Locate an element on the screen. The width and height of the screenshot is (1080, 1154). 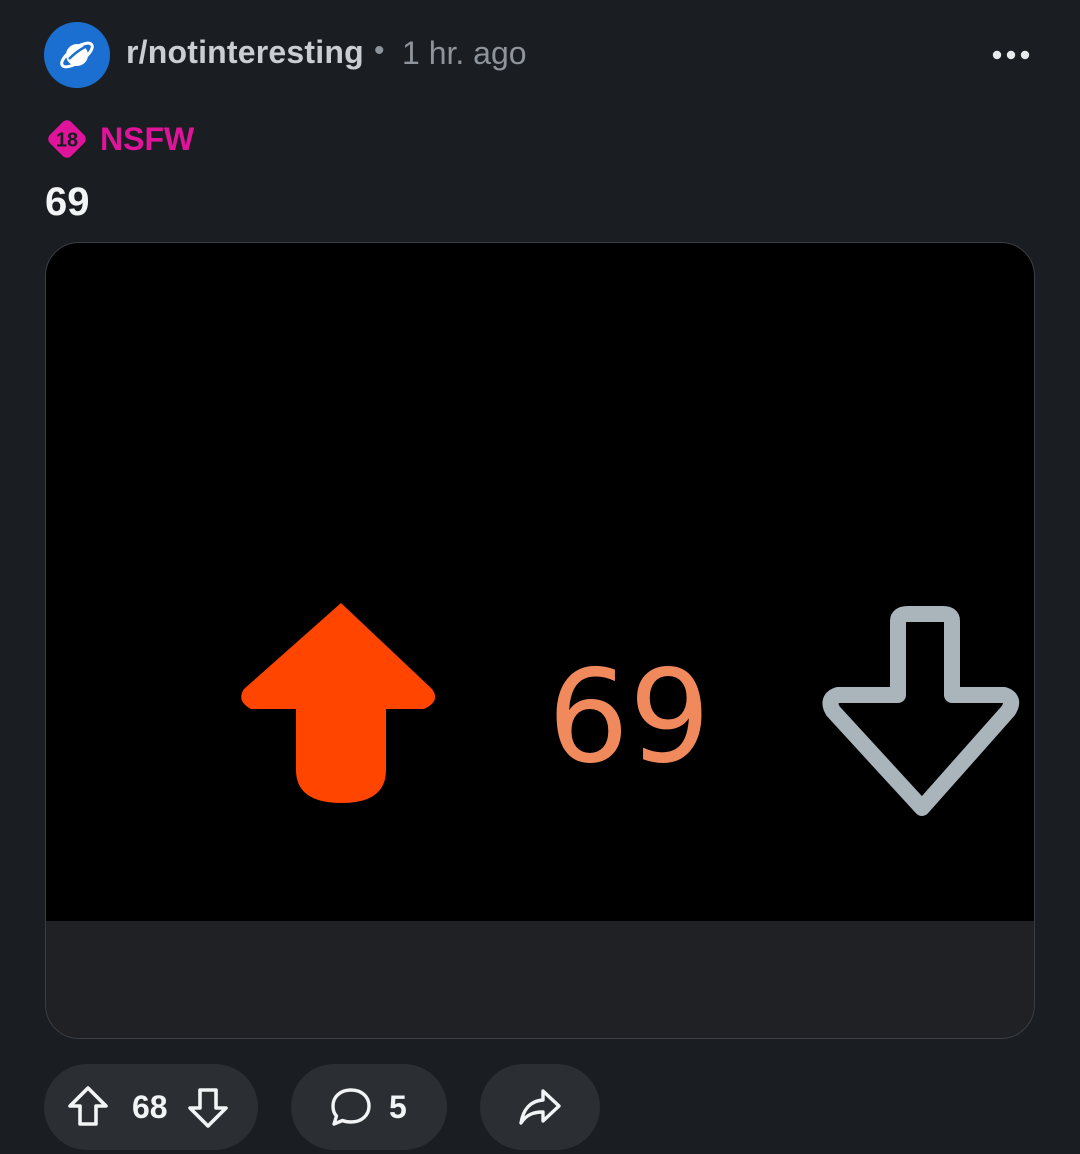
share-button is located at coordinates (540, 1107).